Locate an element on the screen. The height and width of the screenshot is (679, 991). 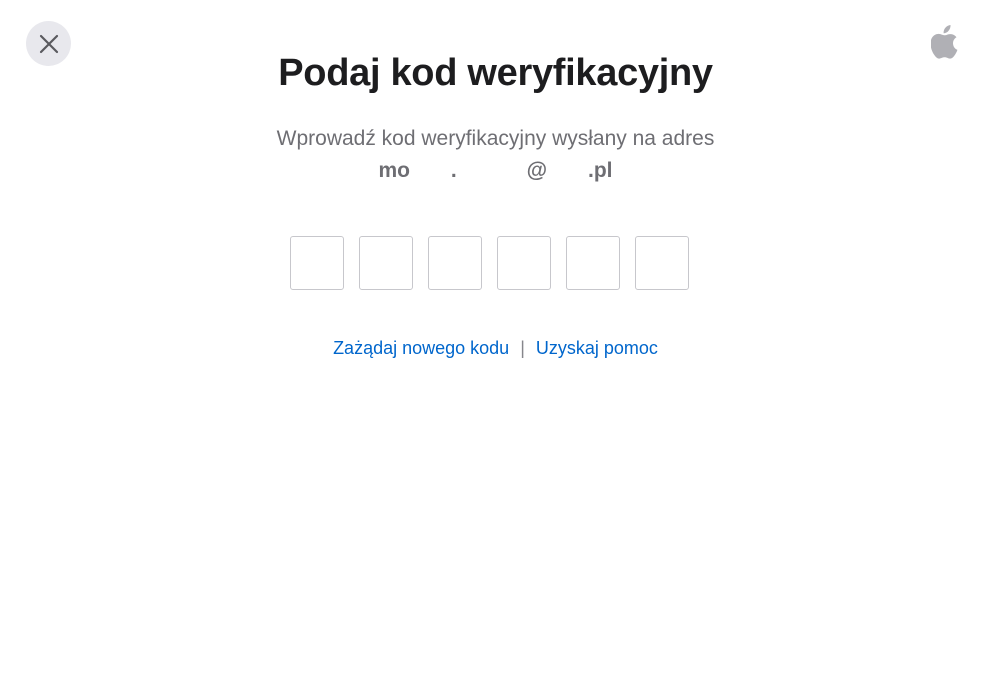
action-links: Zażądaj nowego kodu | Uzyskaj pomoc is located at coordinates (495, 348).